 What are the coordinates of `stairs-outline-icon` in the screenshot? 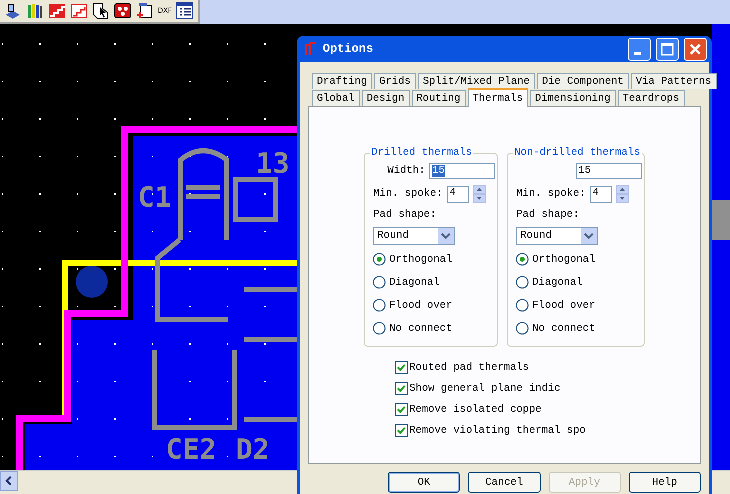 It's located at (79, 11).